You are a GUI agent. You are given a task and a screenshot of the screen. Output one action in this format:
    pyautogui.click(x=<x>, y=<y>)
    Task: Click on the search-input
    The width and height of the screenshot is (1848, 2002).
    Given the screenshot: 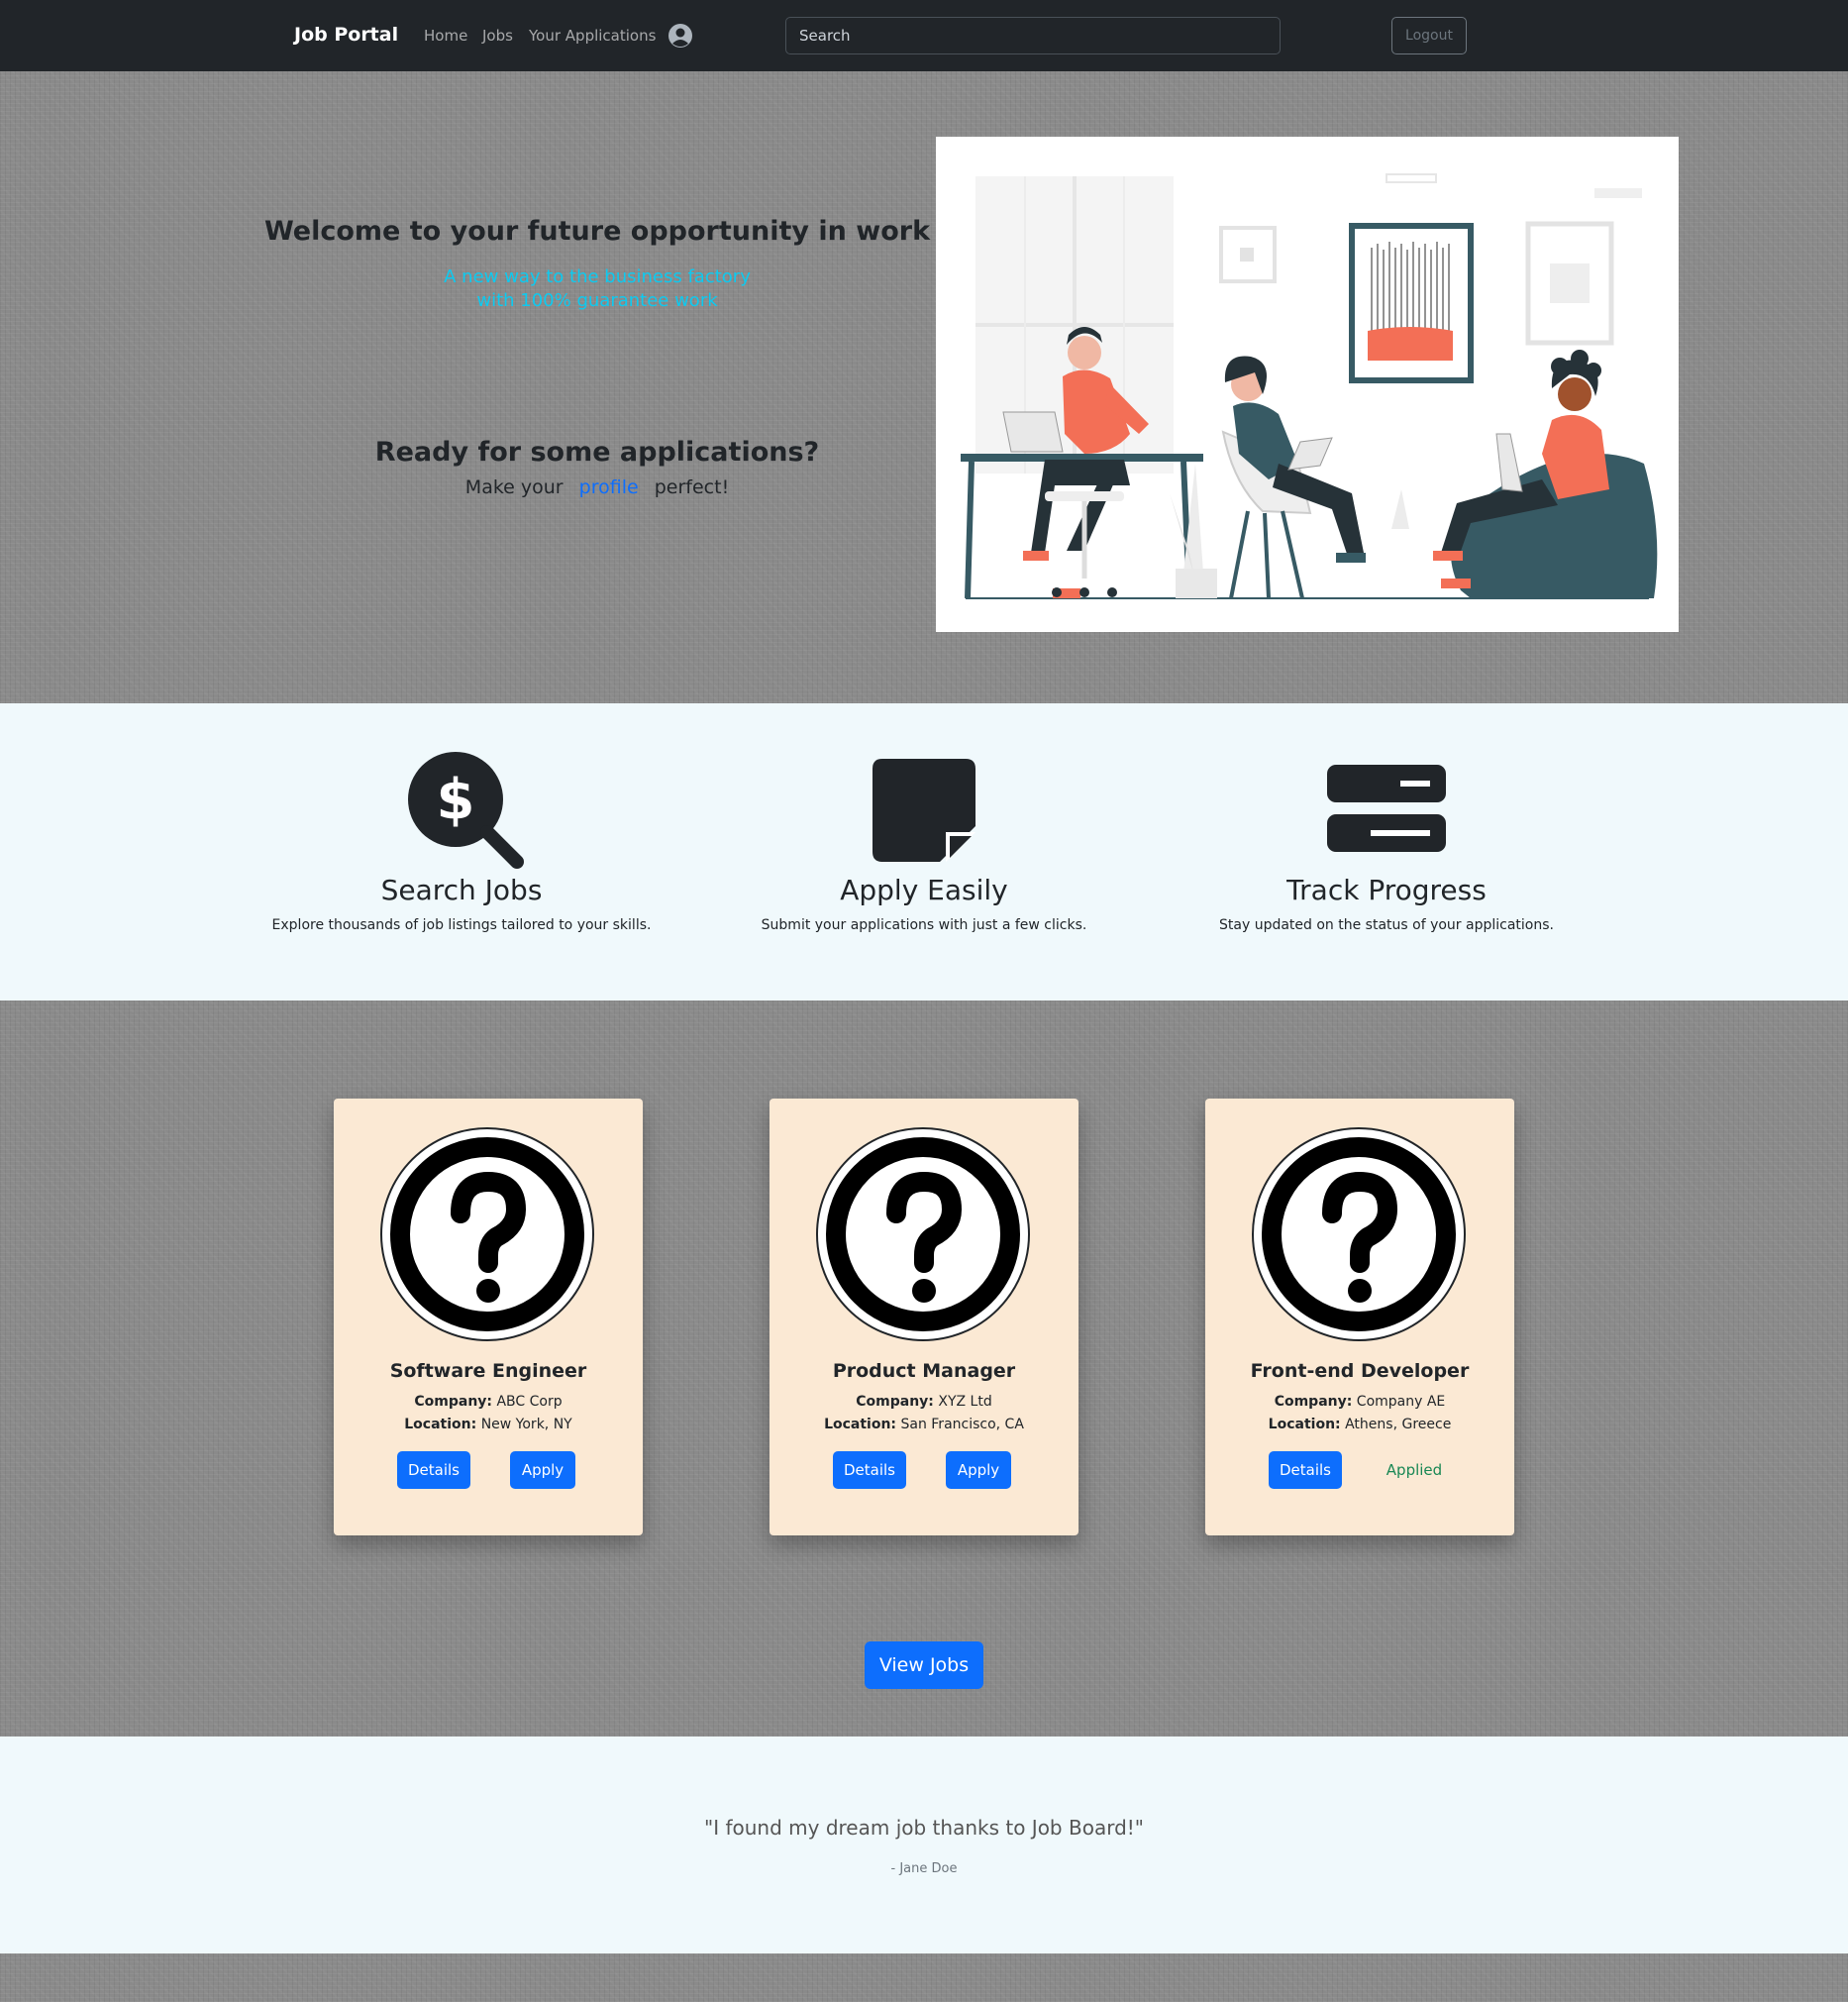 What is the action you would take?
    pyautogui.click(x=1033, y=36)
    